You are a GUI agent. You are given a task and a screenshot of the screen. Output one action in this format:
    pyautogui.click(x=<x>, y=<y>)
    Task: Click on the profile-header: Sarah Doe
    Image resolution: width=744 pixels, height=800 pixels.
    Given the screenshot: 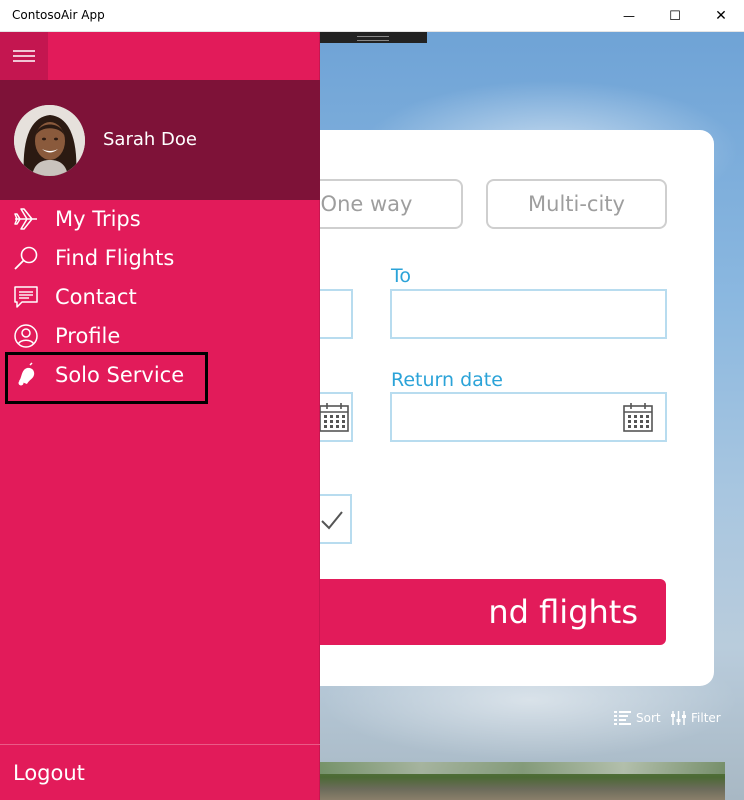 What is the action you would take?
    pyautogui.click(x=160, y=140)
    